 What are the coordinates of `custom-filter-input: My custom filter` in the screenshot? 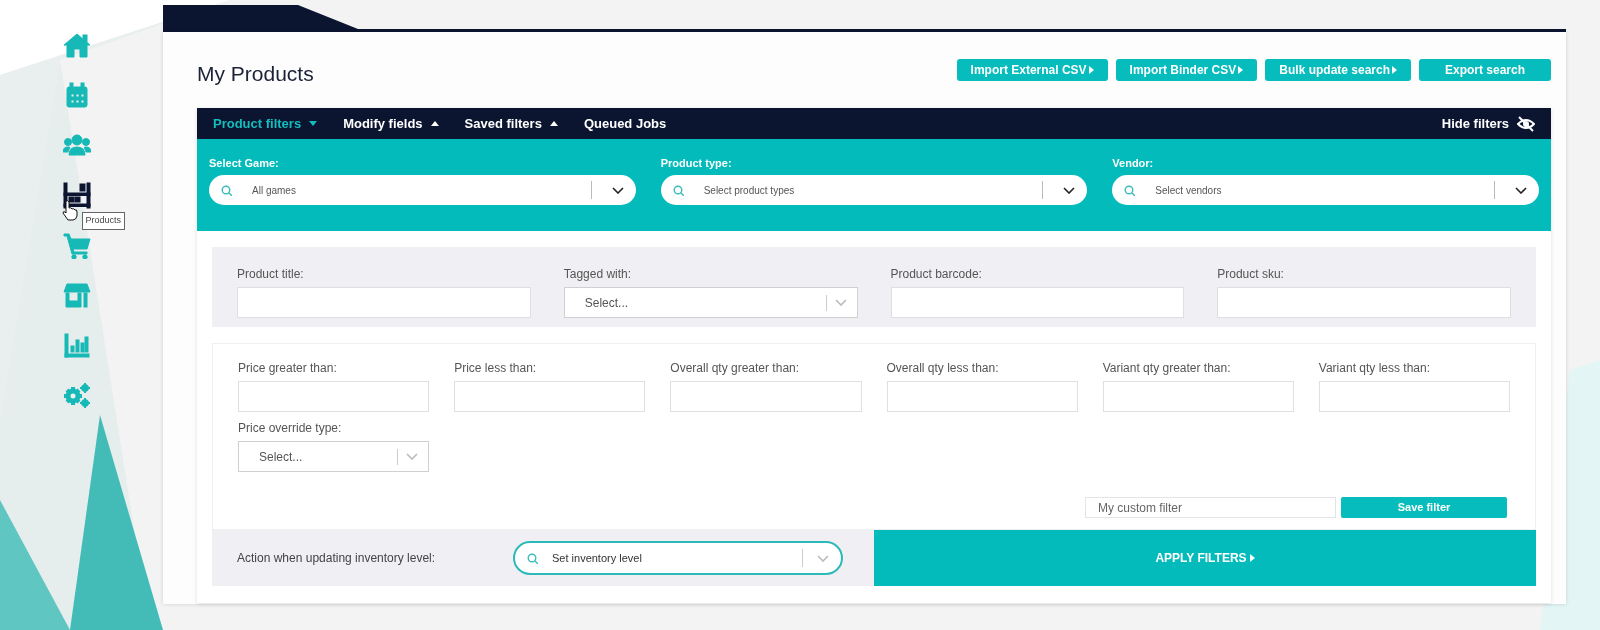 It's located at (1210, 507).